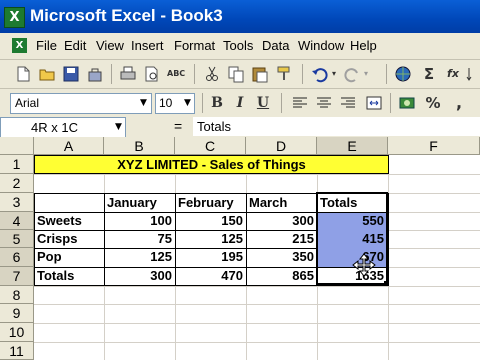 The height and width of the screenshot is (360, 480). I want to click on align-center-icon, so click(324, 103).